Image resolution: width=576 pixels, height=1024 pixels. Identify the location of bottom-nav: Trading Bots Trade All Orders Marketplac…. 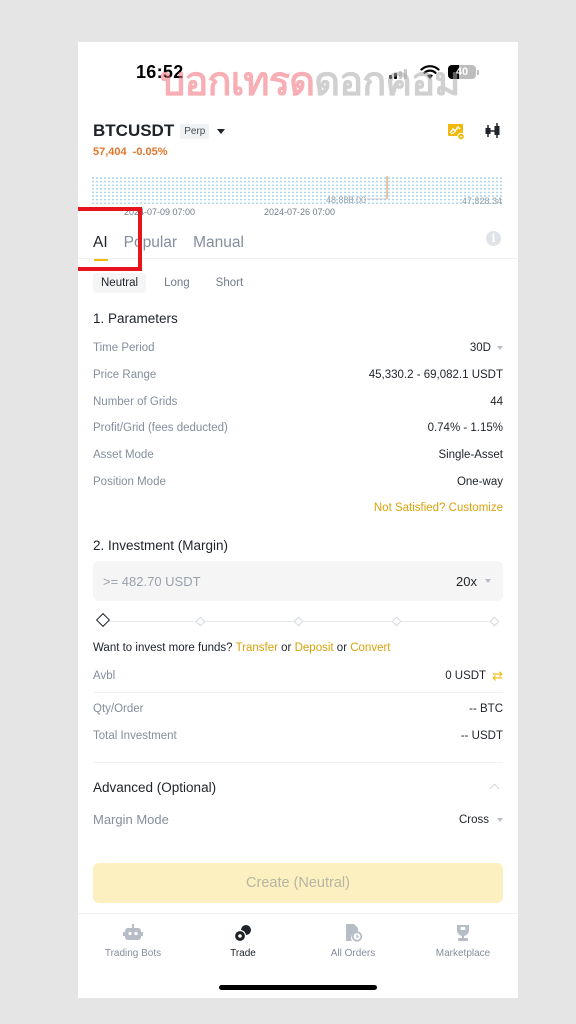
(298, 943).